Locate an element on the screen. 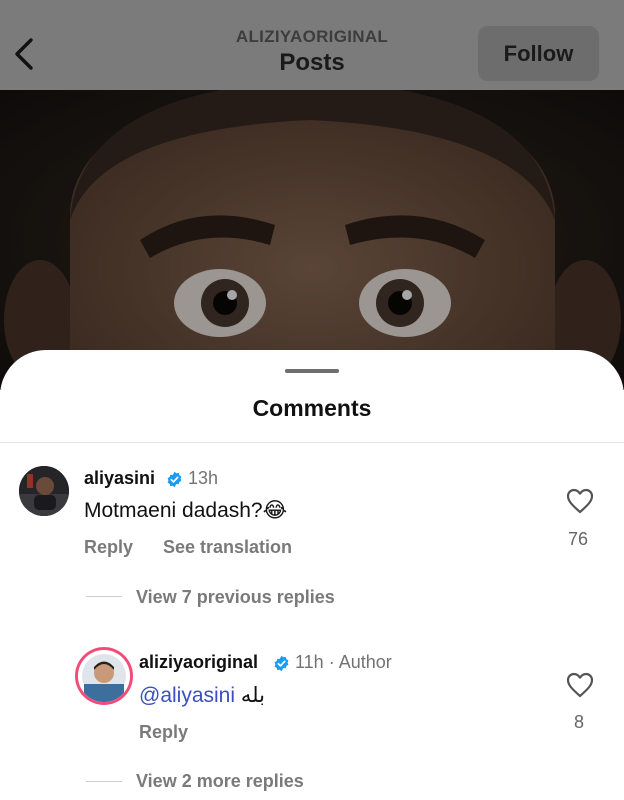 The width and height of the screenshot is (624, 800). comment-text: Motmaeni dadash?😂 is located at coordinates (185, 510).